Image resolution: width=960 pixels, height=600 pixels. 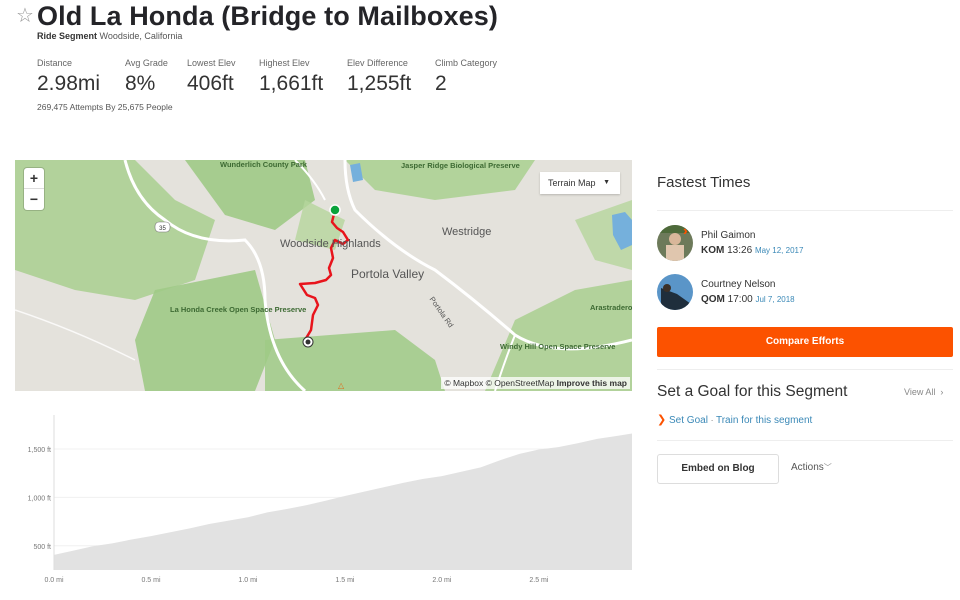 I want to click on view-all-label: View All, so click(x=920, y=392).